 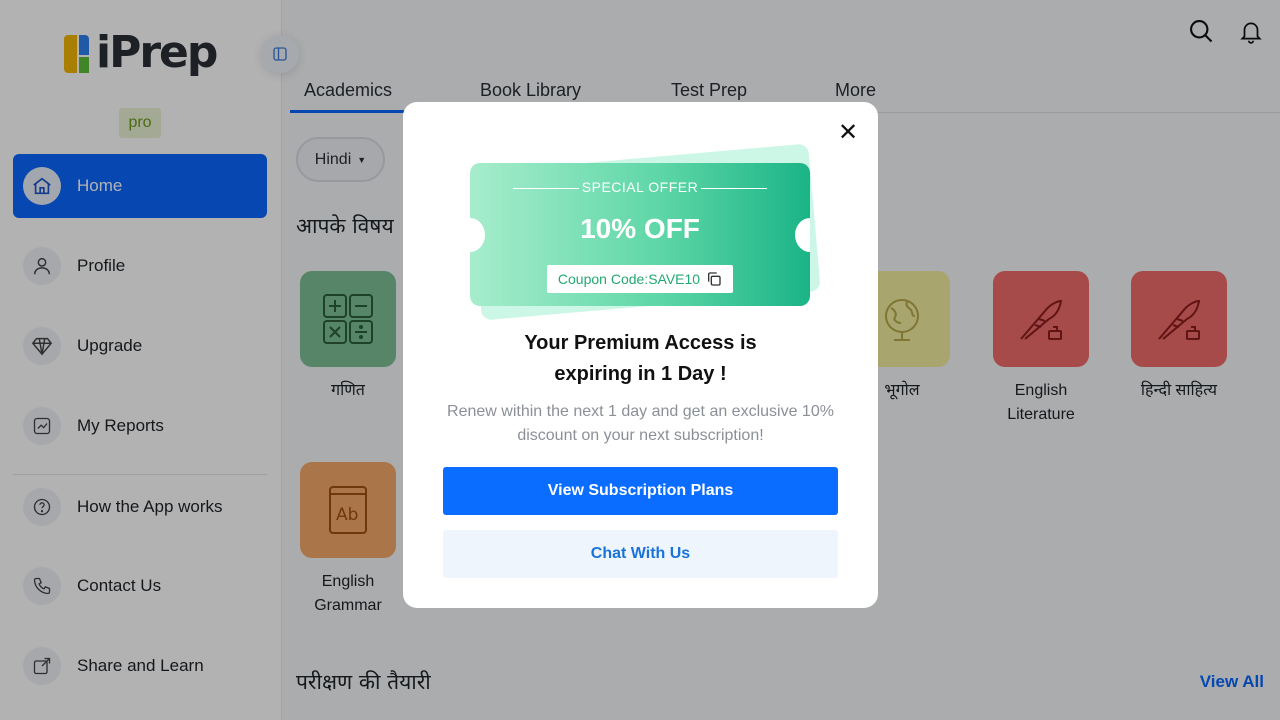 I want to click on coupon-text: Coupon Code:SAVE10, so click(x=629, y=279).